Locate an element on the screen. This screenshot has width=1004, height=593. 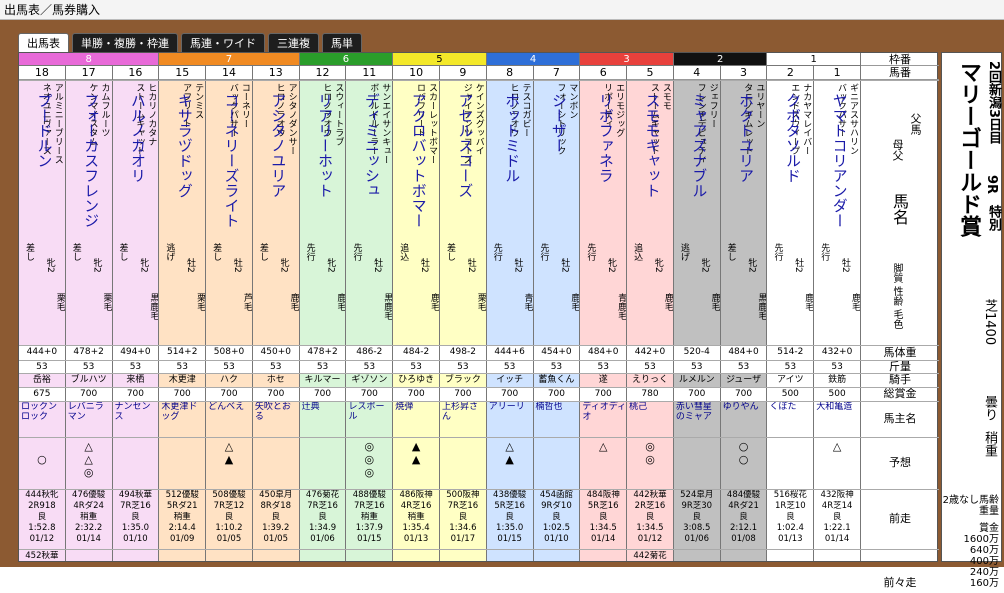
horse-name: ホクトユリア is located at coordinates (746, 183).